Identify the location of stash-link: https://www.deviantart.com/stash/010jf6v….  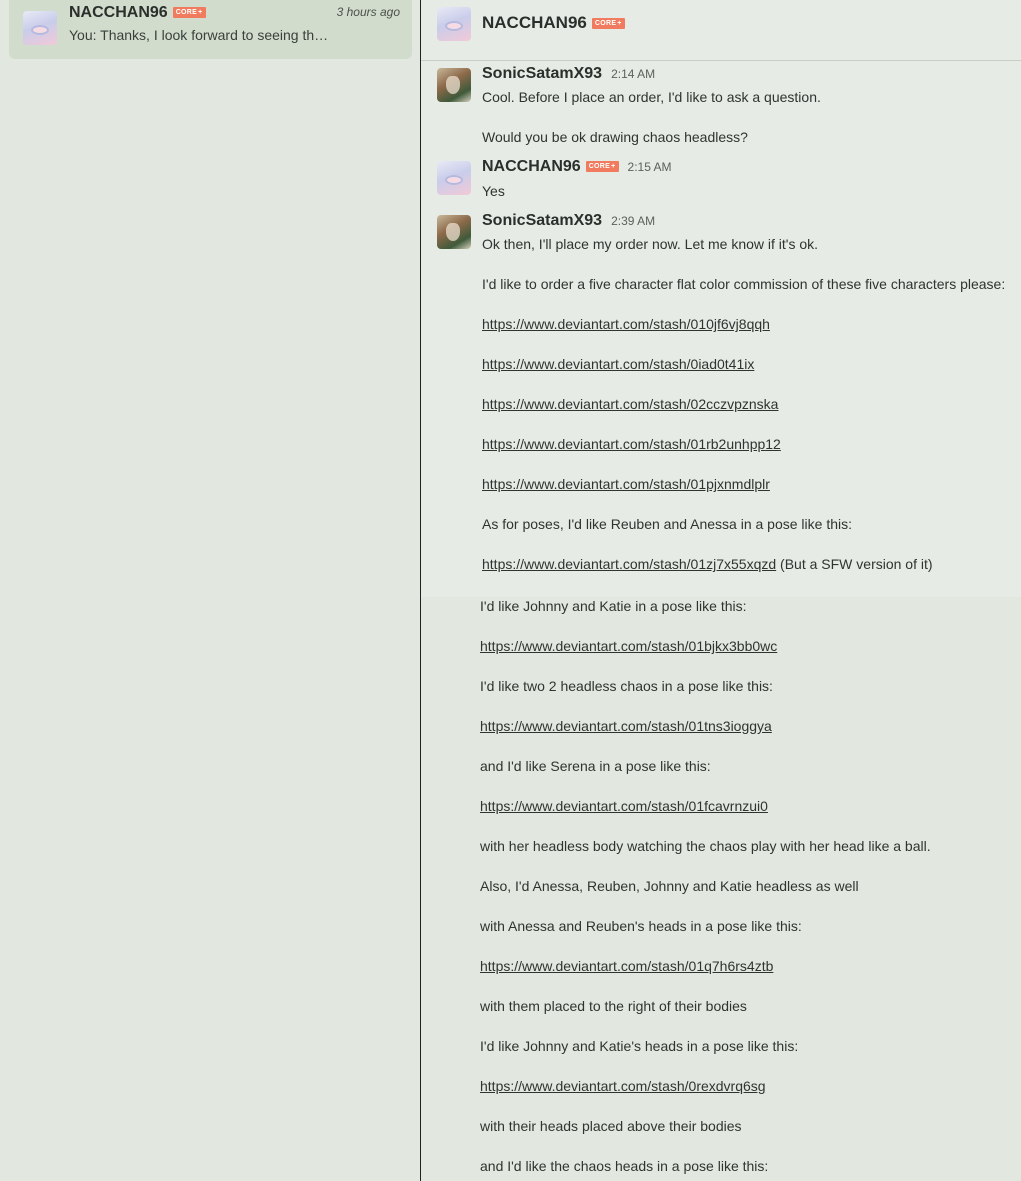
(626, 324).